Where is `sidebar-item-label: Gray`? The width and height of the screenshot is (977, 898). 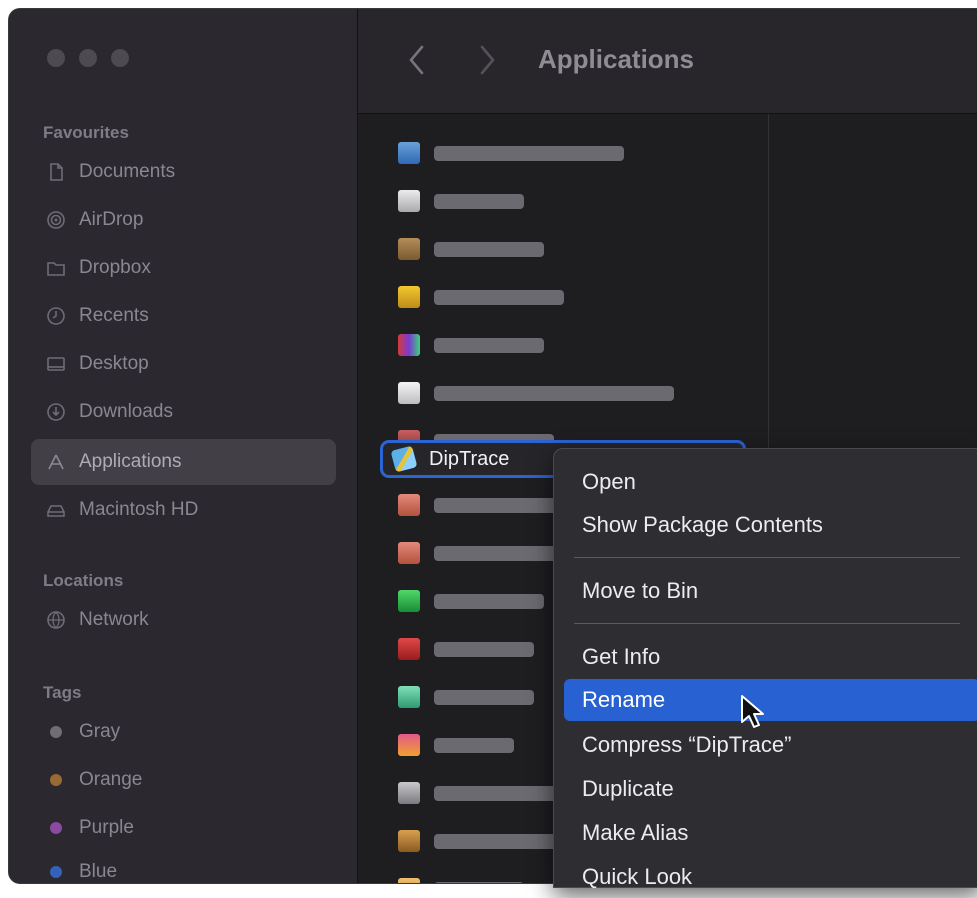
sidebar-item-label: Gray is located at coordinates (100, 731).